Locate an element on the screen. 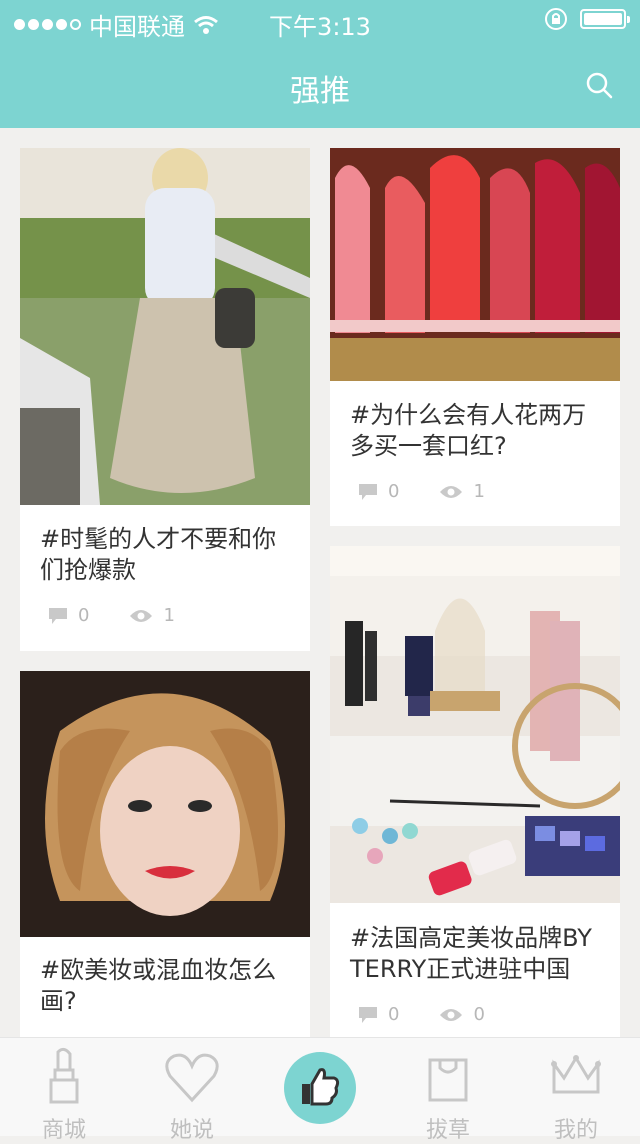  portrait-photo is located at coordinates (165, 804).